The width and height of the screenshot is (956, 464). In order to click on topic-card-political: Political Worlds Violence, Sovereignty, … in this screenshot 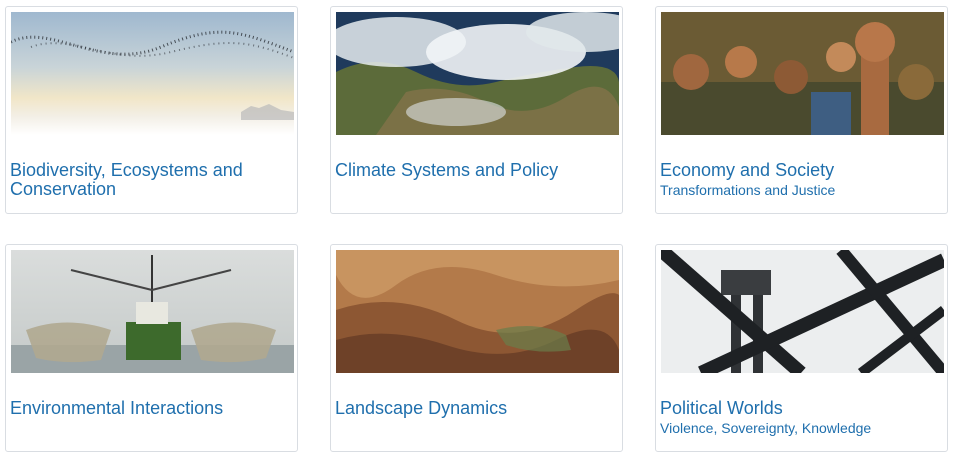, I will do `click(801, 348)`.